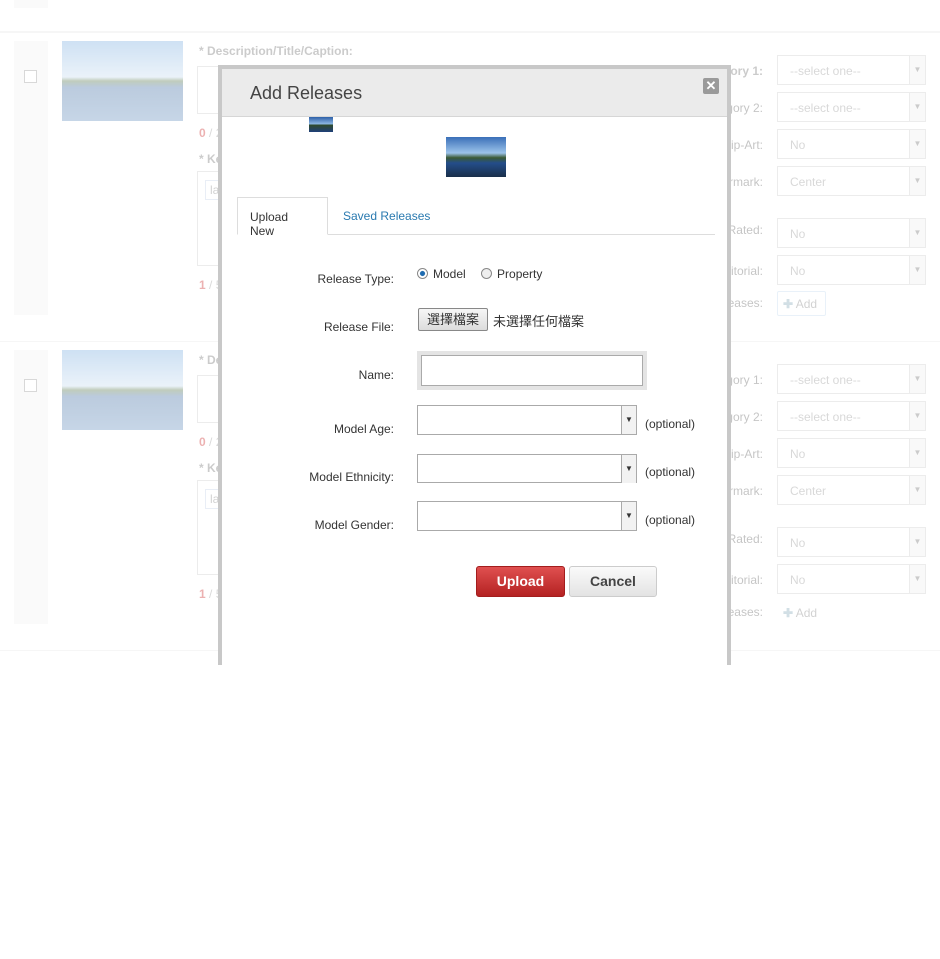  What do you see at coordinates (527, 516) in the screenshot?
I see `model-gender-select: ▼` at bounding box center [527, 516].